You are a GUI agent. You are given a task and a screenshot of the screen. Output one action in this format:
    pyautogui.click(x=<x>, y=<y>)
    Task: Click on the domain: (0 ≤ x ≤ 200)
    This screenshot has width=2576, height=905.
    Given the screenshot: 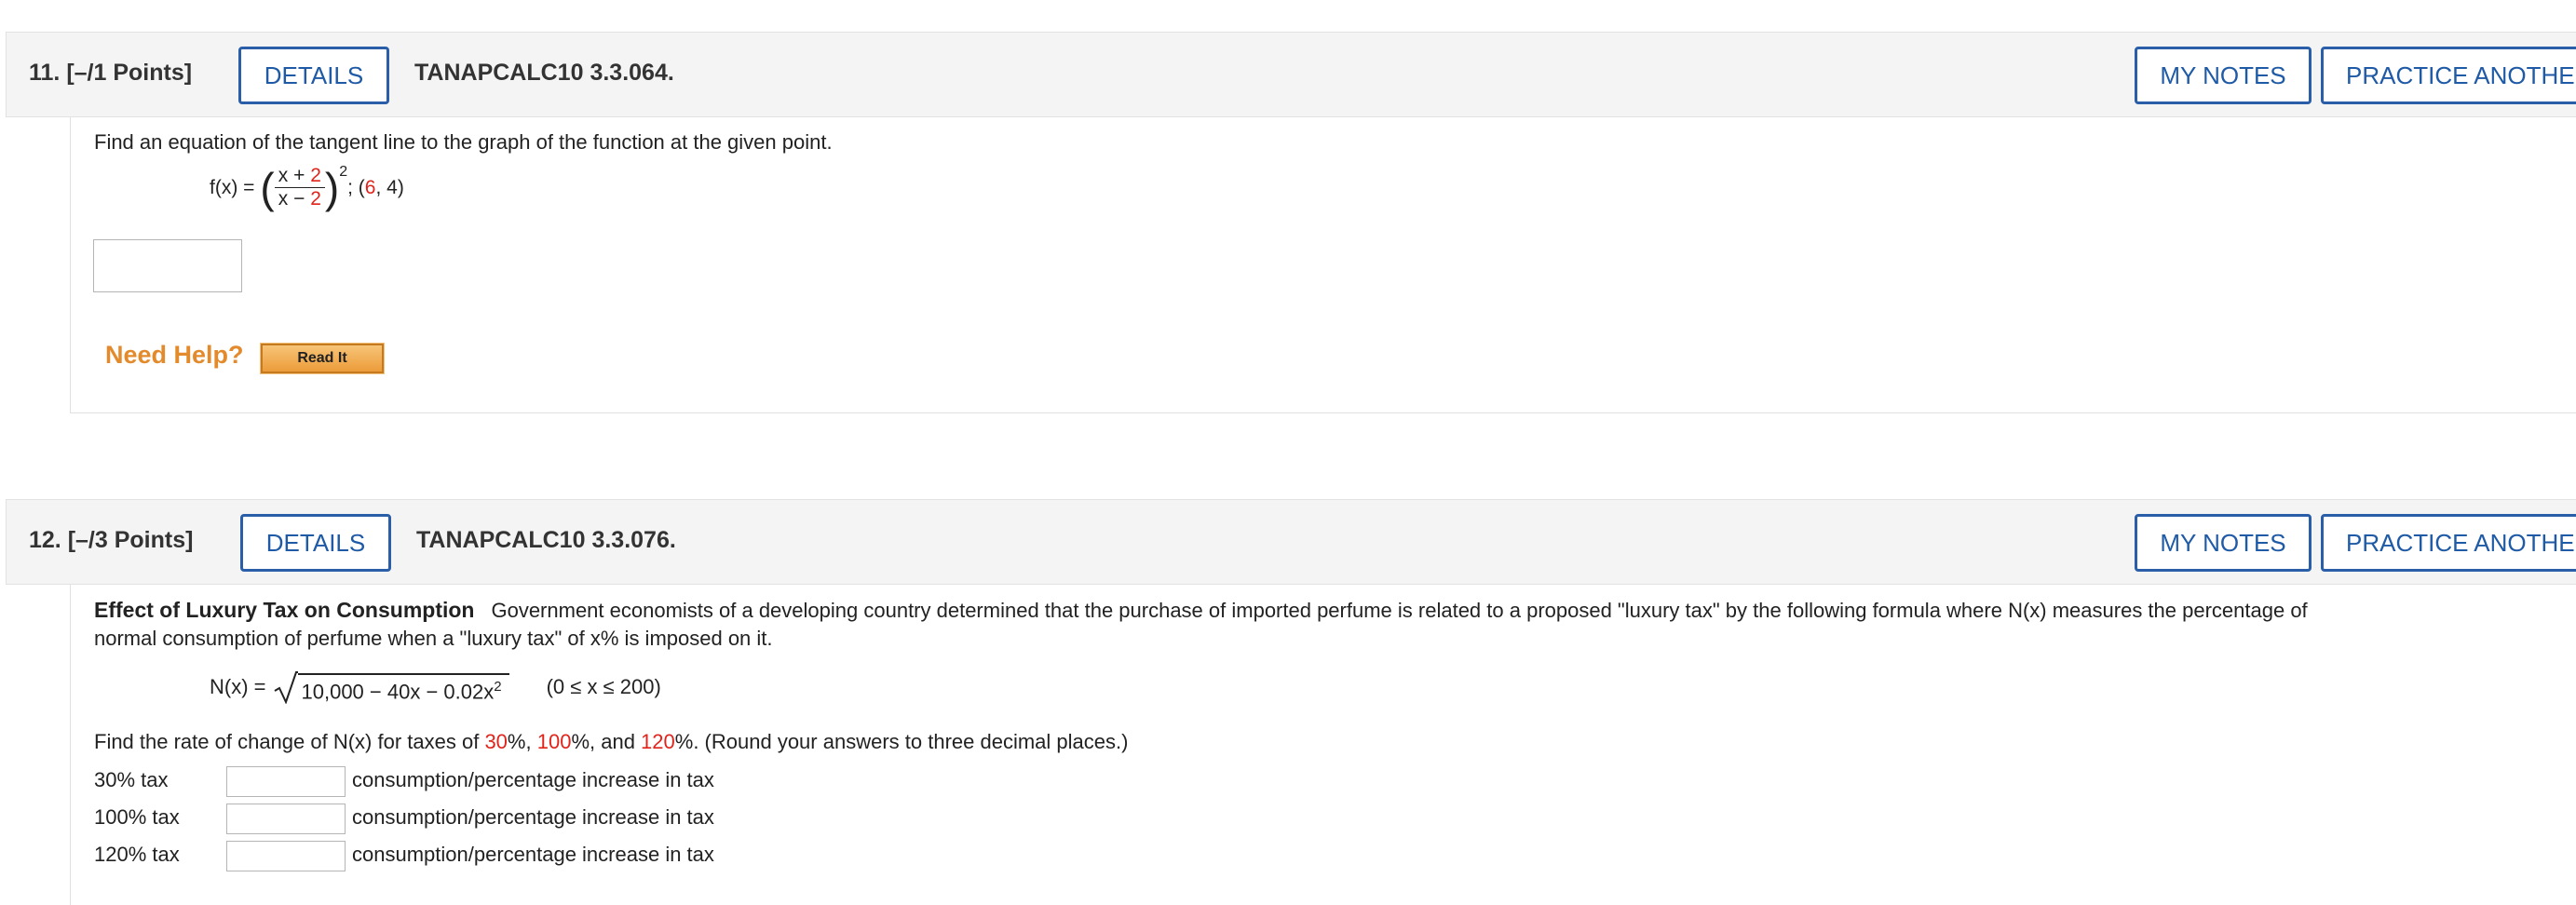 What is the action you would take?
    pyautogui.click(x=603, y=686)
    